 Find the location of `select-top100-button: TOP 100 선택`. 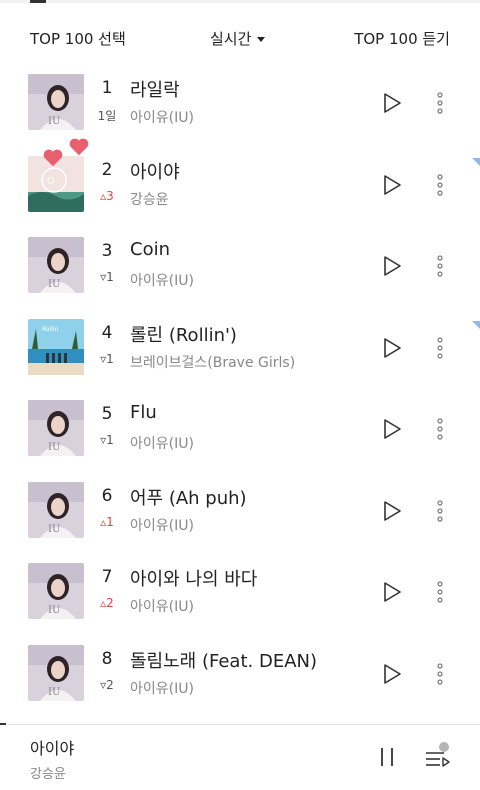

select-top100-button: TOP 100 선택 is located at coordinates (78, 38).